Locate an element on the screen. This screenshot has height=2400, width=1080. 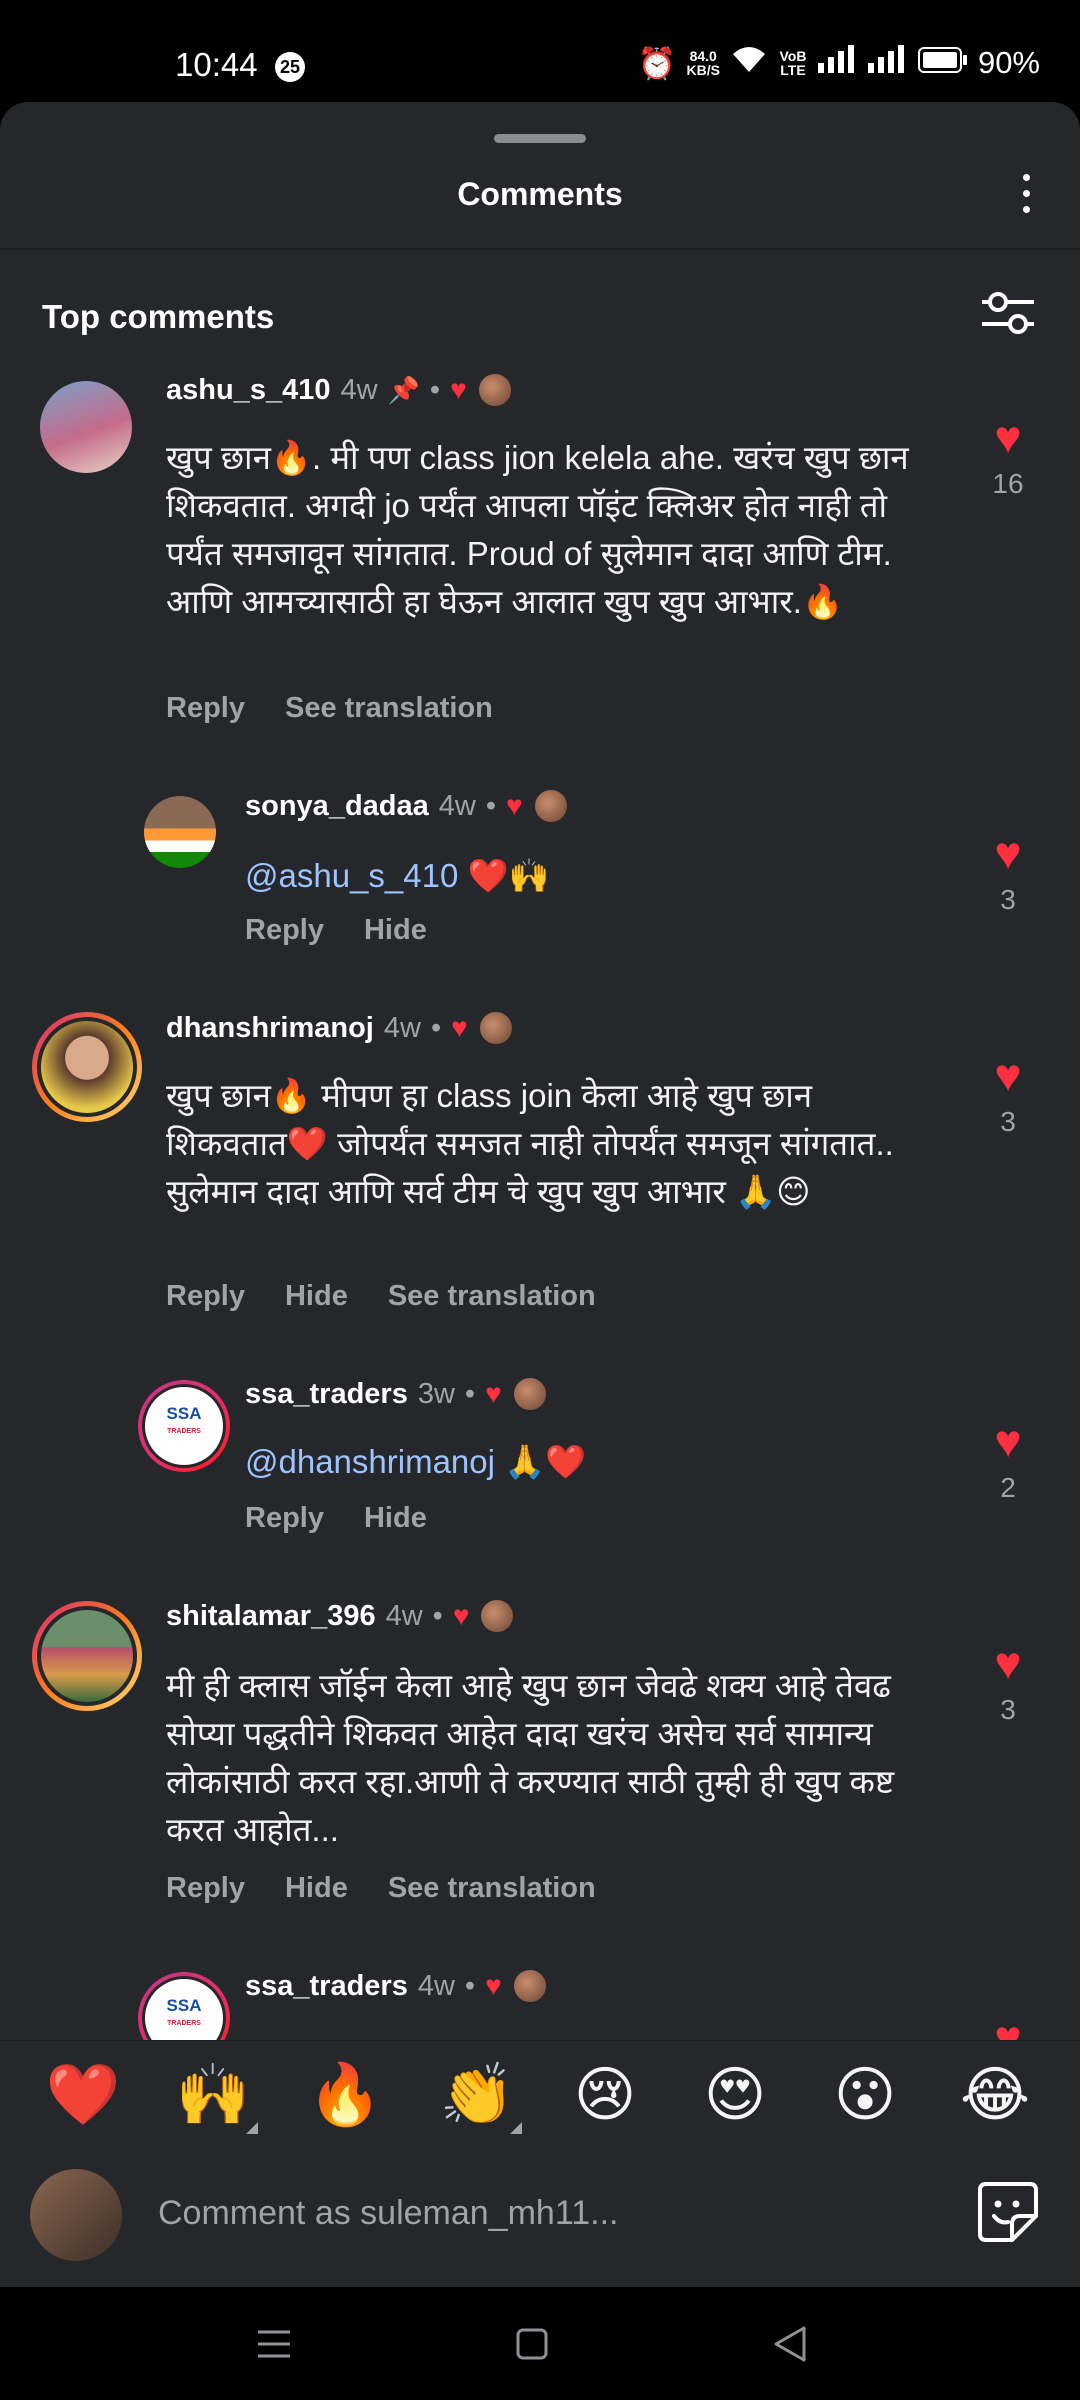
mention-link: @ashu_s_410 is located at coordinates (351, 875).